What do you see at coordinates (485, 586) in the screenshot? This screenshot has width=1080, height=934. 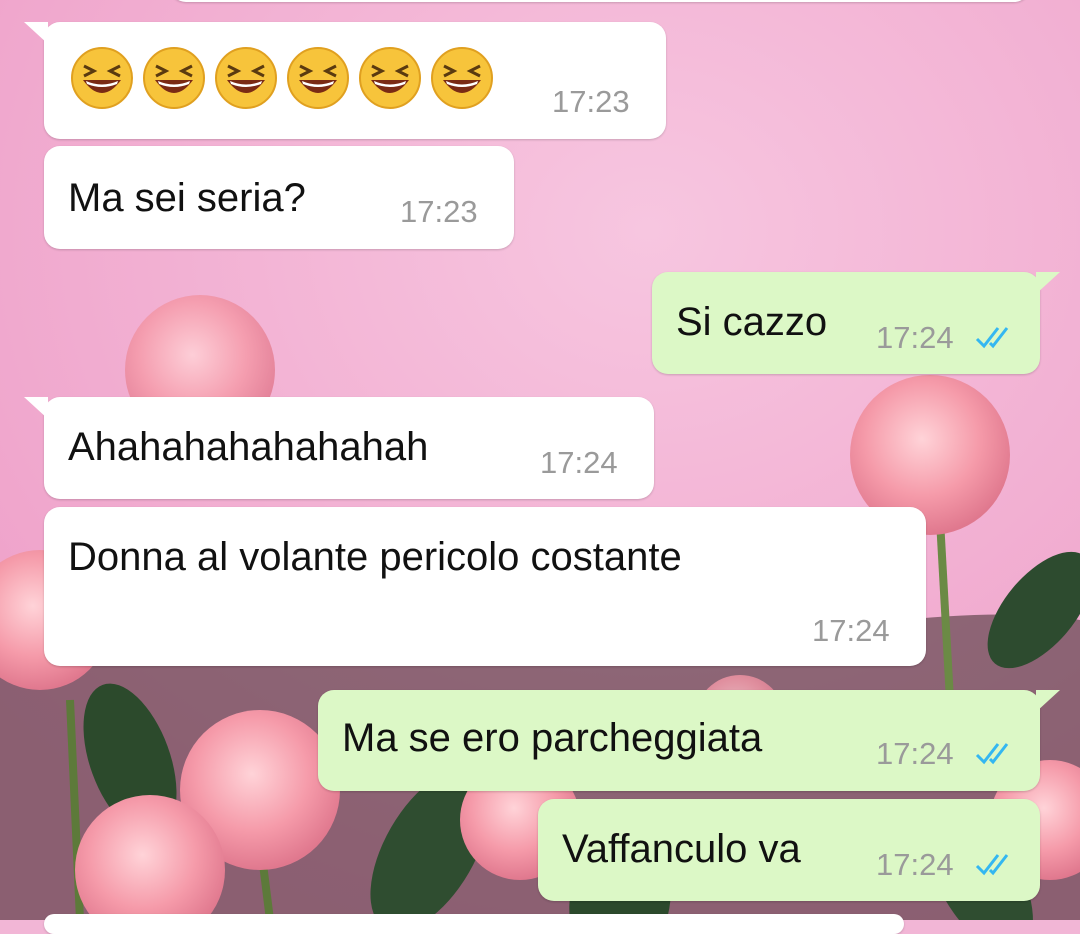 I see `incoming-message-bubble: Donna al volante pericolo costante 17:24` at bounding box center [485, 586].